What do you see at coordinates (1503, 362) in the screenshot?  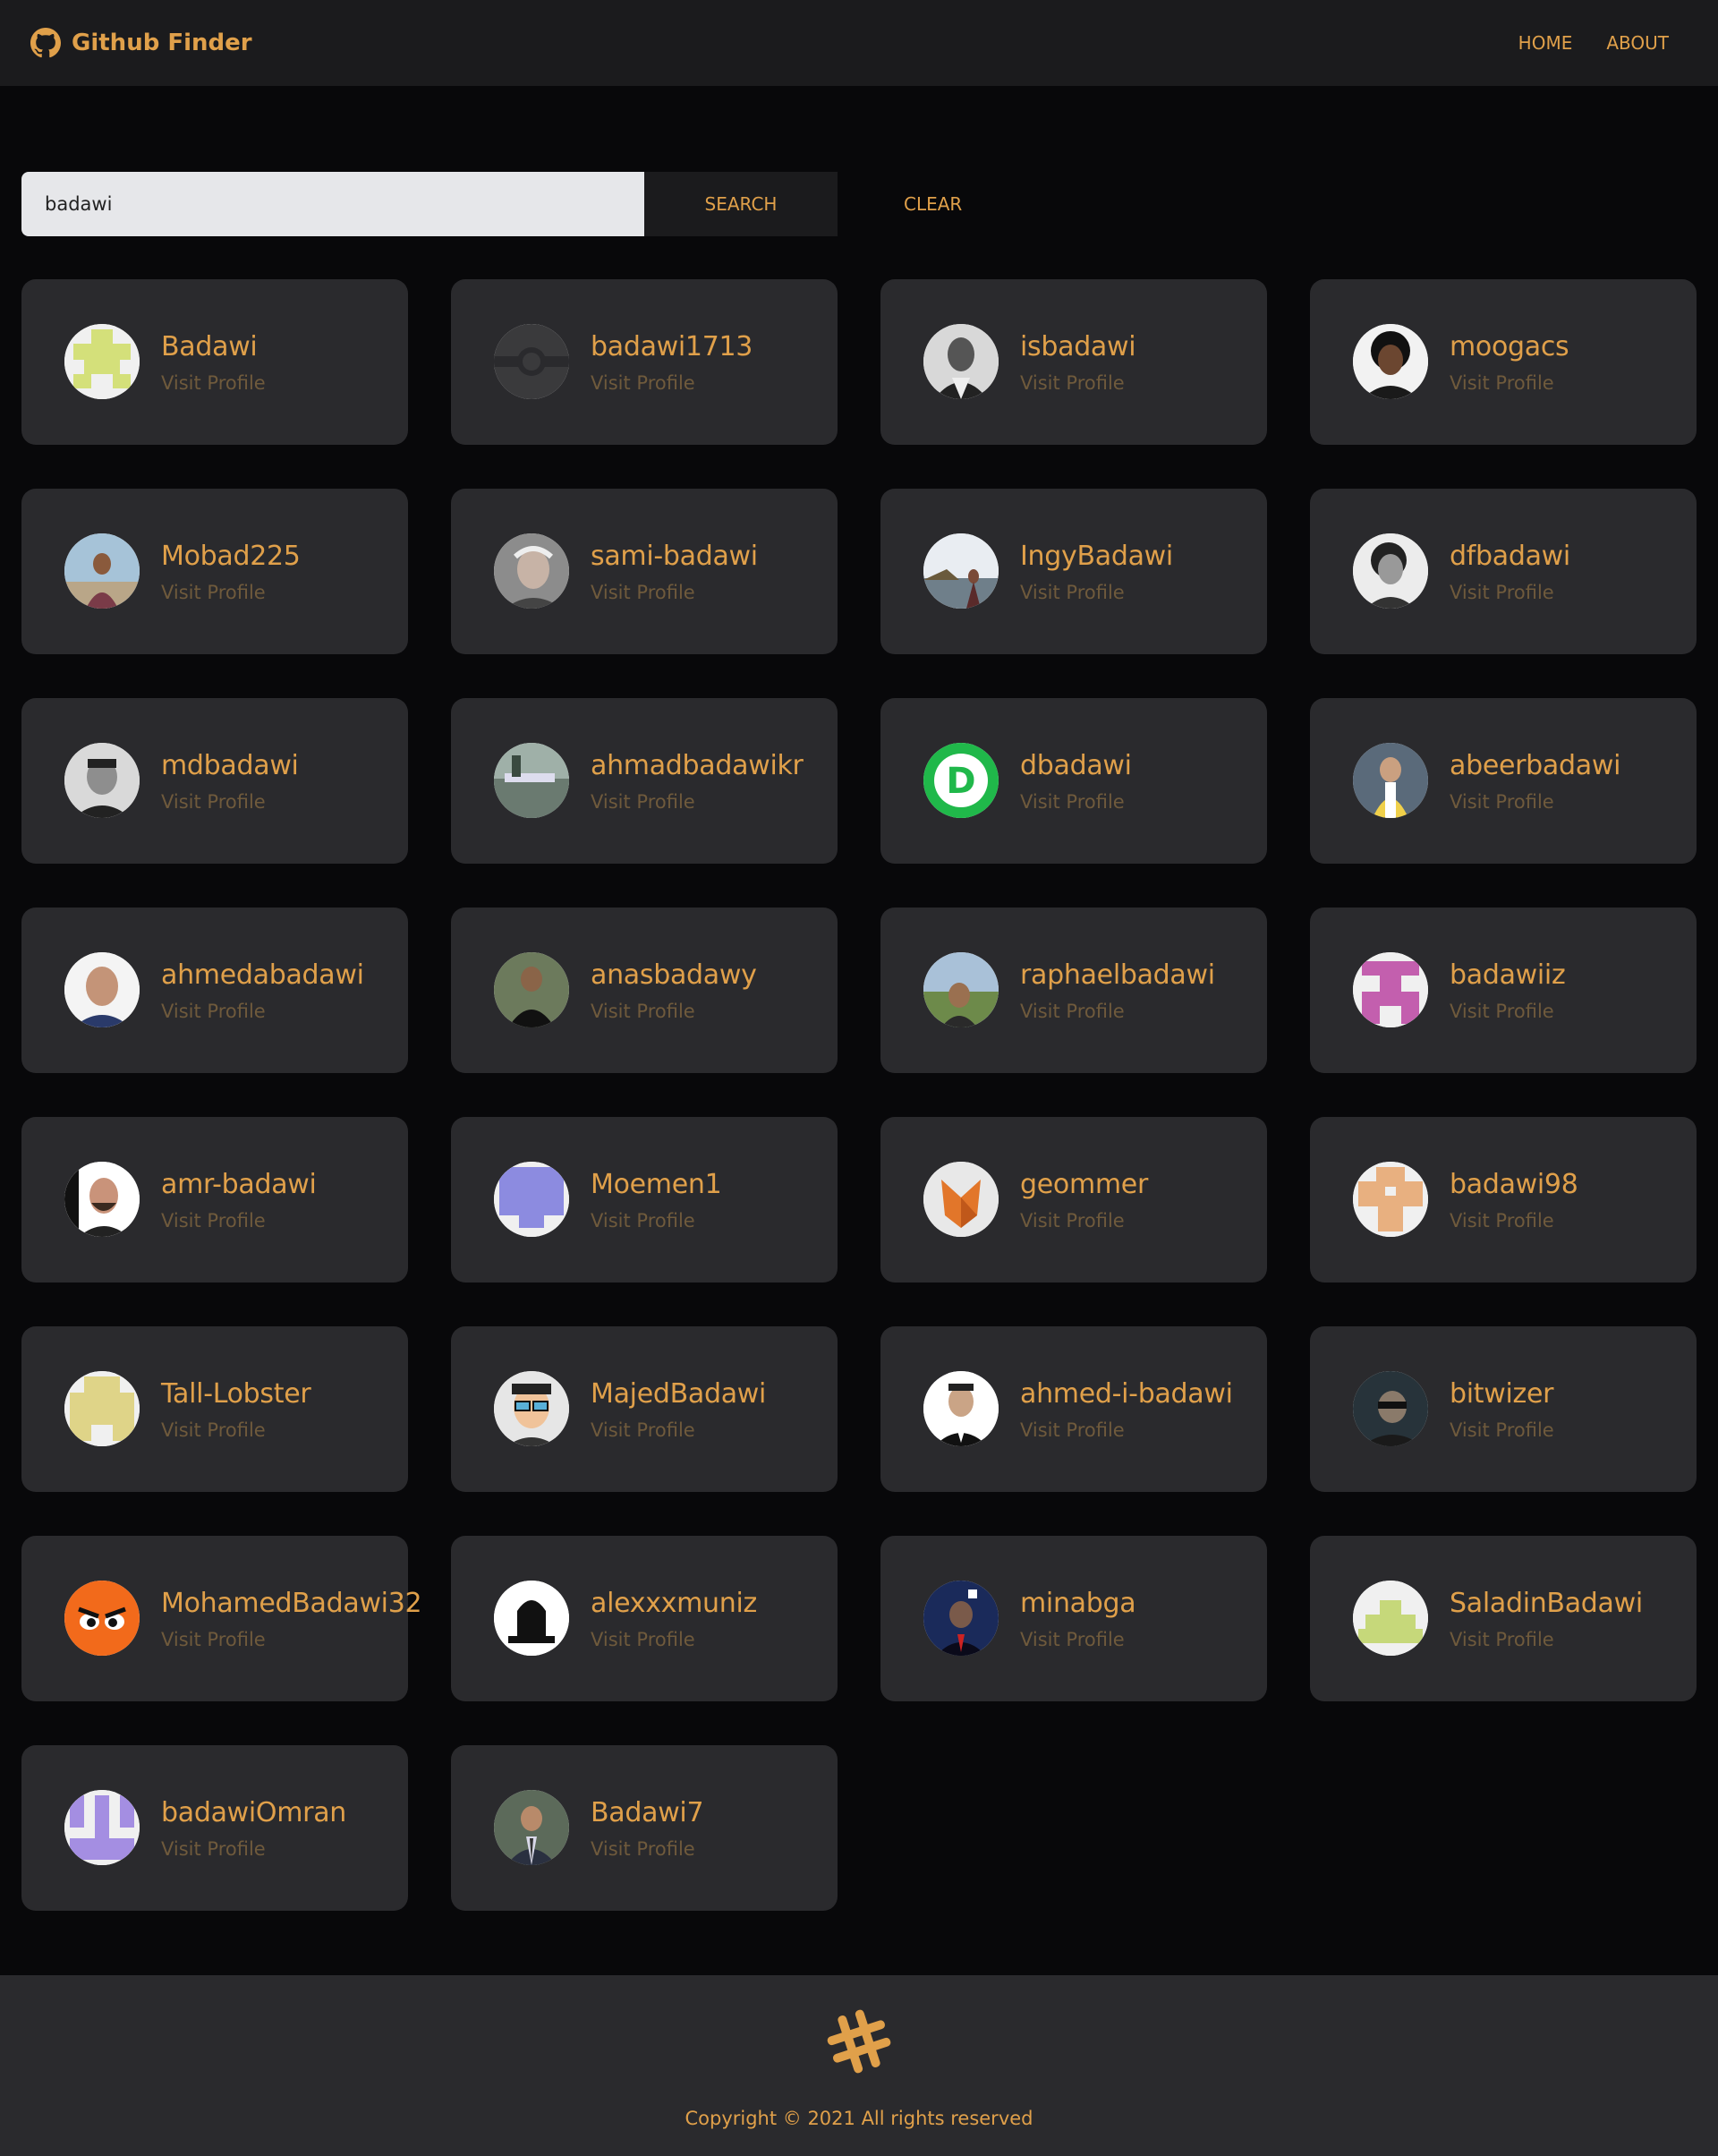 I see `user-card: moogacs Visit Profile` at bounding box center [1503, 362].